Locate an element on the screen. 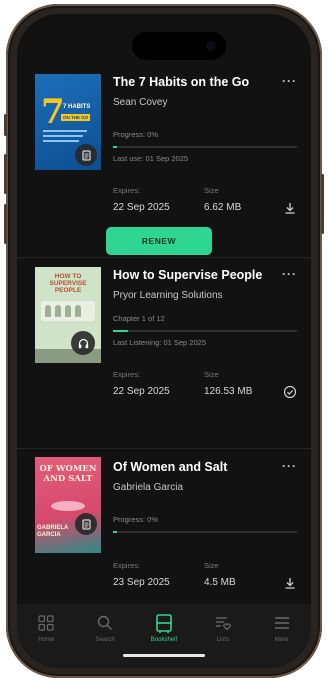 The width and height of the screenshot is (328, 682). last-use-text: Last Listening: 01 Sep 2025 is located at coordinates (159, 342).